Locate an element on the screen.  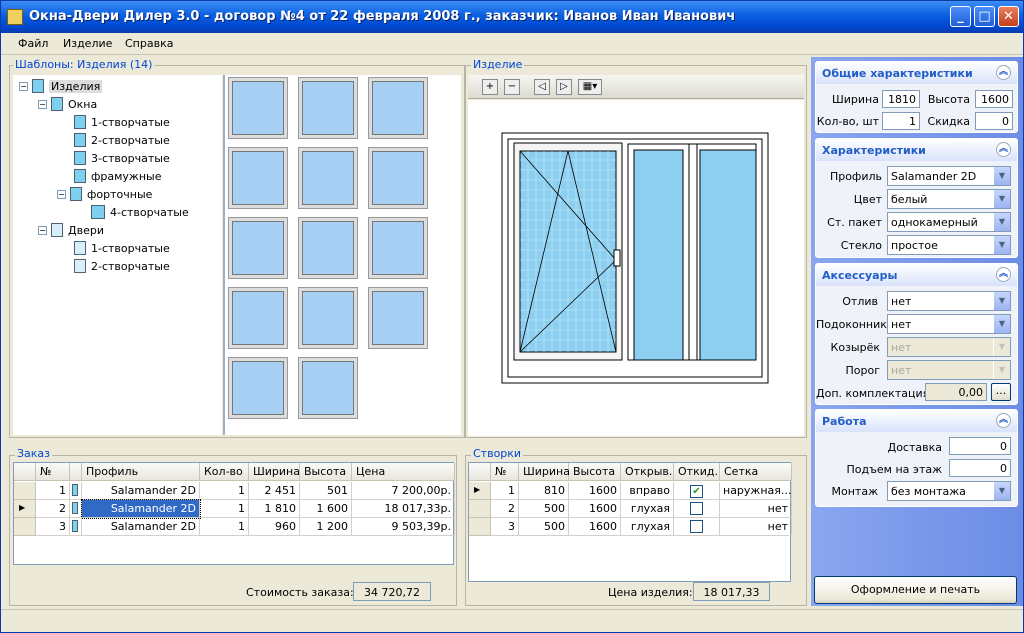
lift-label: Подъем на этаж is located at coordinates (894, 469).